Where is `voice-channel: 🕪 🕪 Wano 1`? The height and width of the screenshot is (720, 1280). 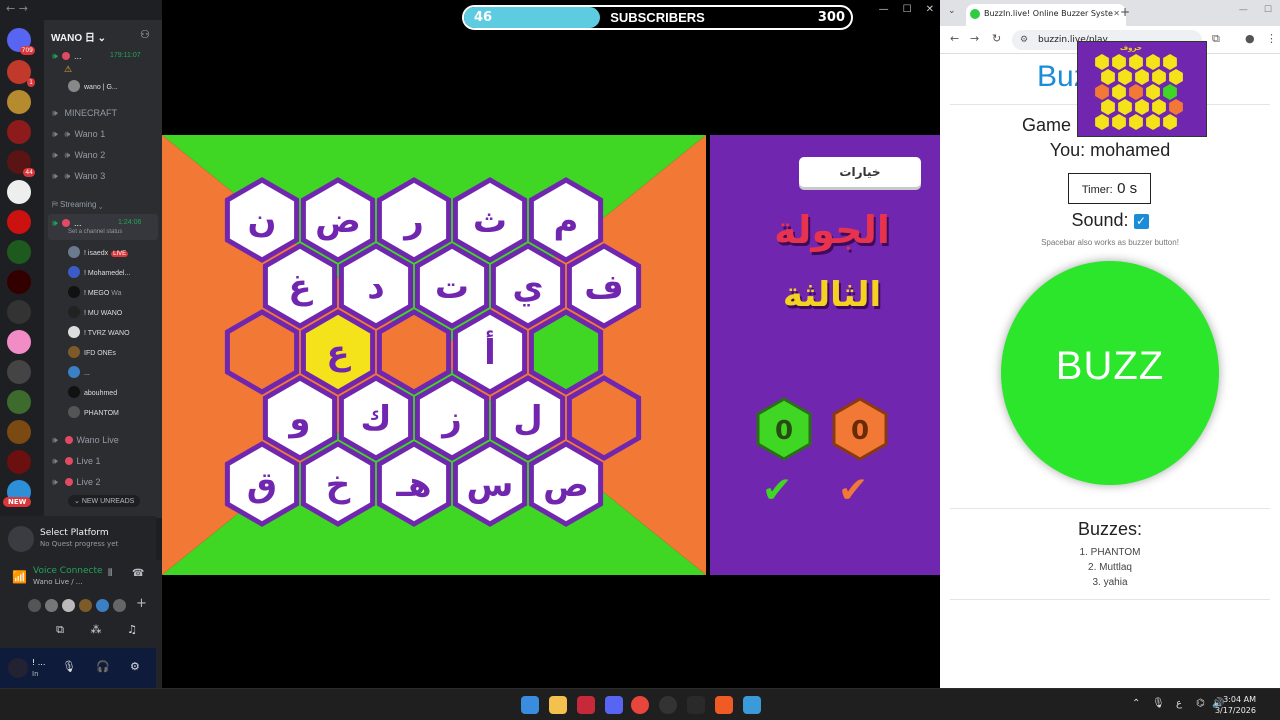
voice-channel: 🕪 🕪 Wano 1 is located at coordinates (78, 134).